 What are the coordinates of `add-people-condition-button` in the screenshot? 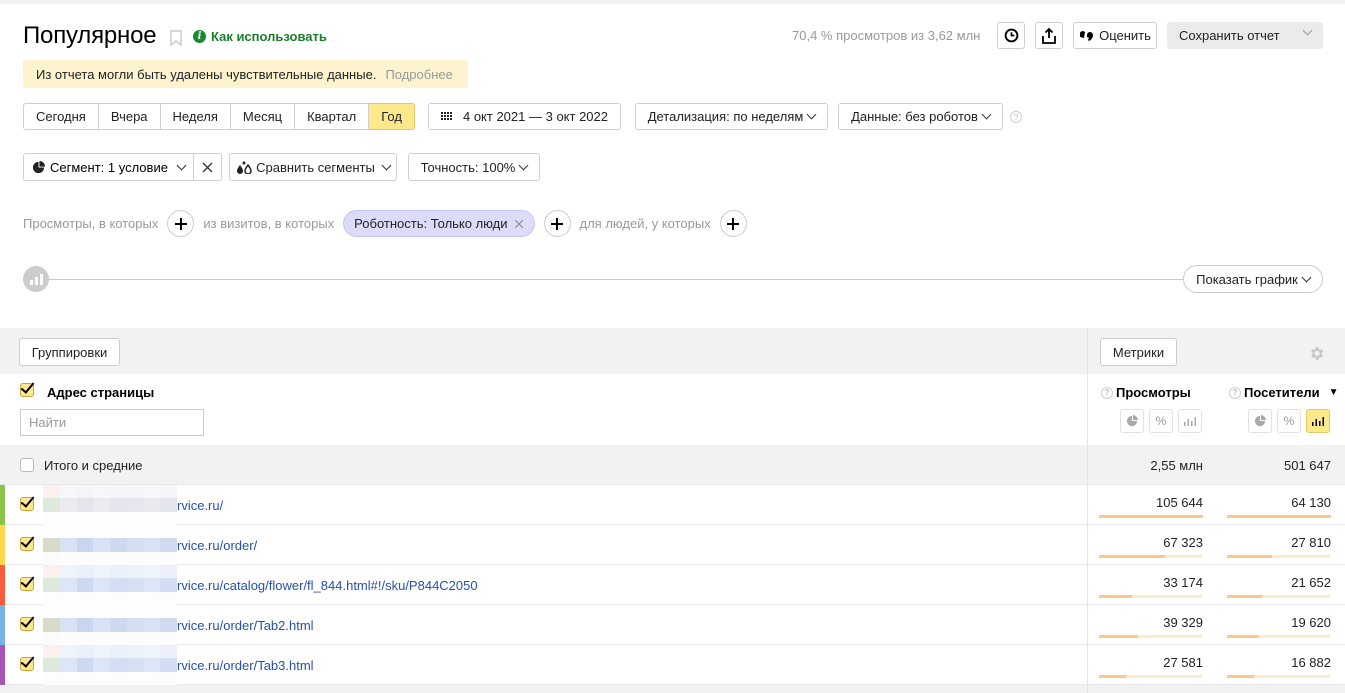 It's located at (733, 223).